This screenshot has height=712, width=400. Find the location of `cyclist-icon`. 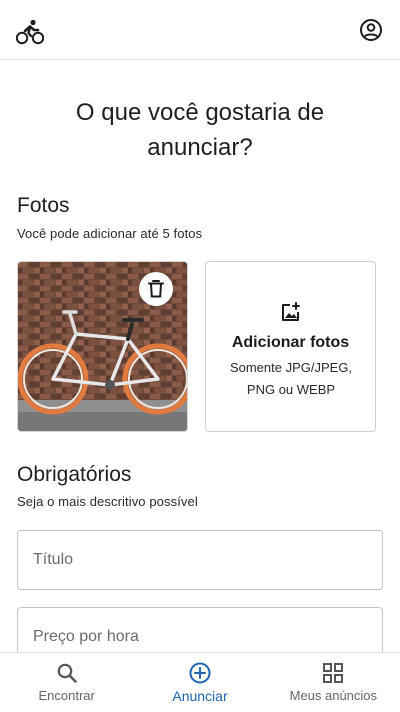

cyclist-icon is located at coordinates (30, 32).